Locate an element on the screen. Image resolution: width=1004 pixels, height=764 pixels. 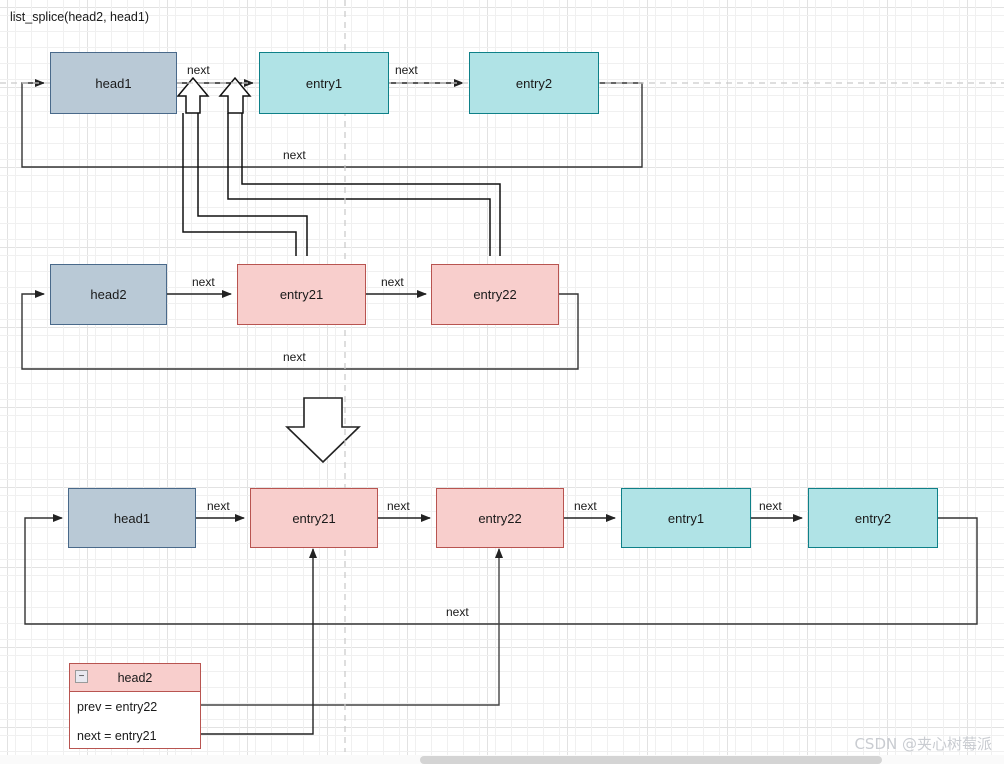
node-entry22-after: entry22 is located at coordinates (500, 518).